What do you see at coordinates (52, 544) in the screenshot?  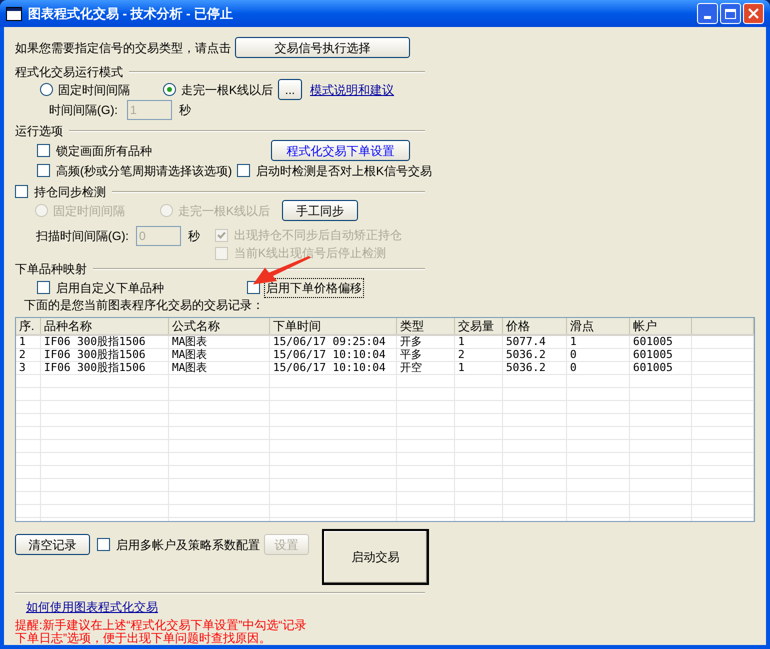 I see `clear-records-button: 清空记录` at bounding box center [52, 544].